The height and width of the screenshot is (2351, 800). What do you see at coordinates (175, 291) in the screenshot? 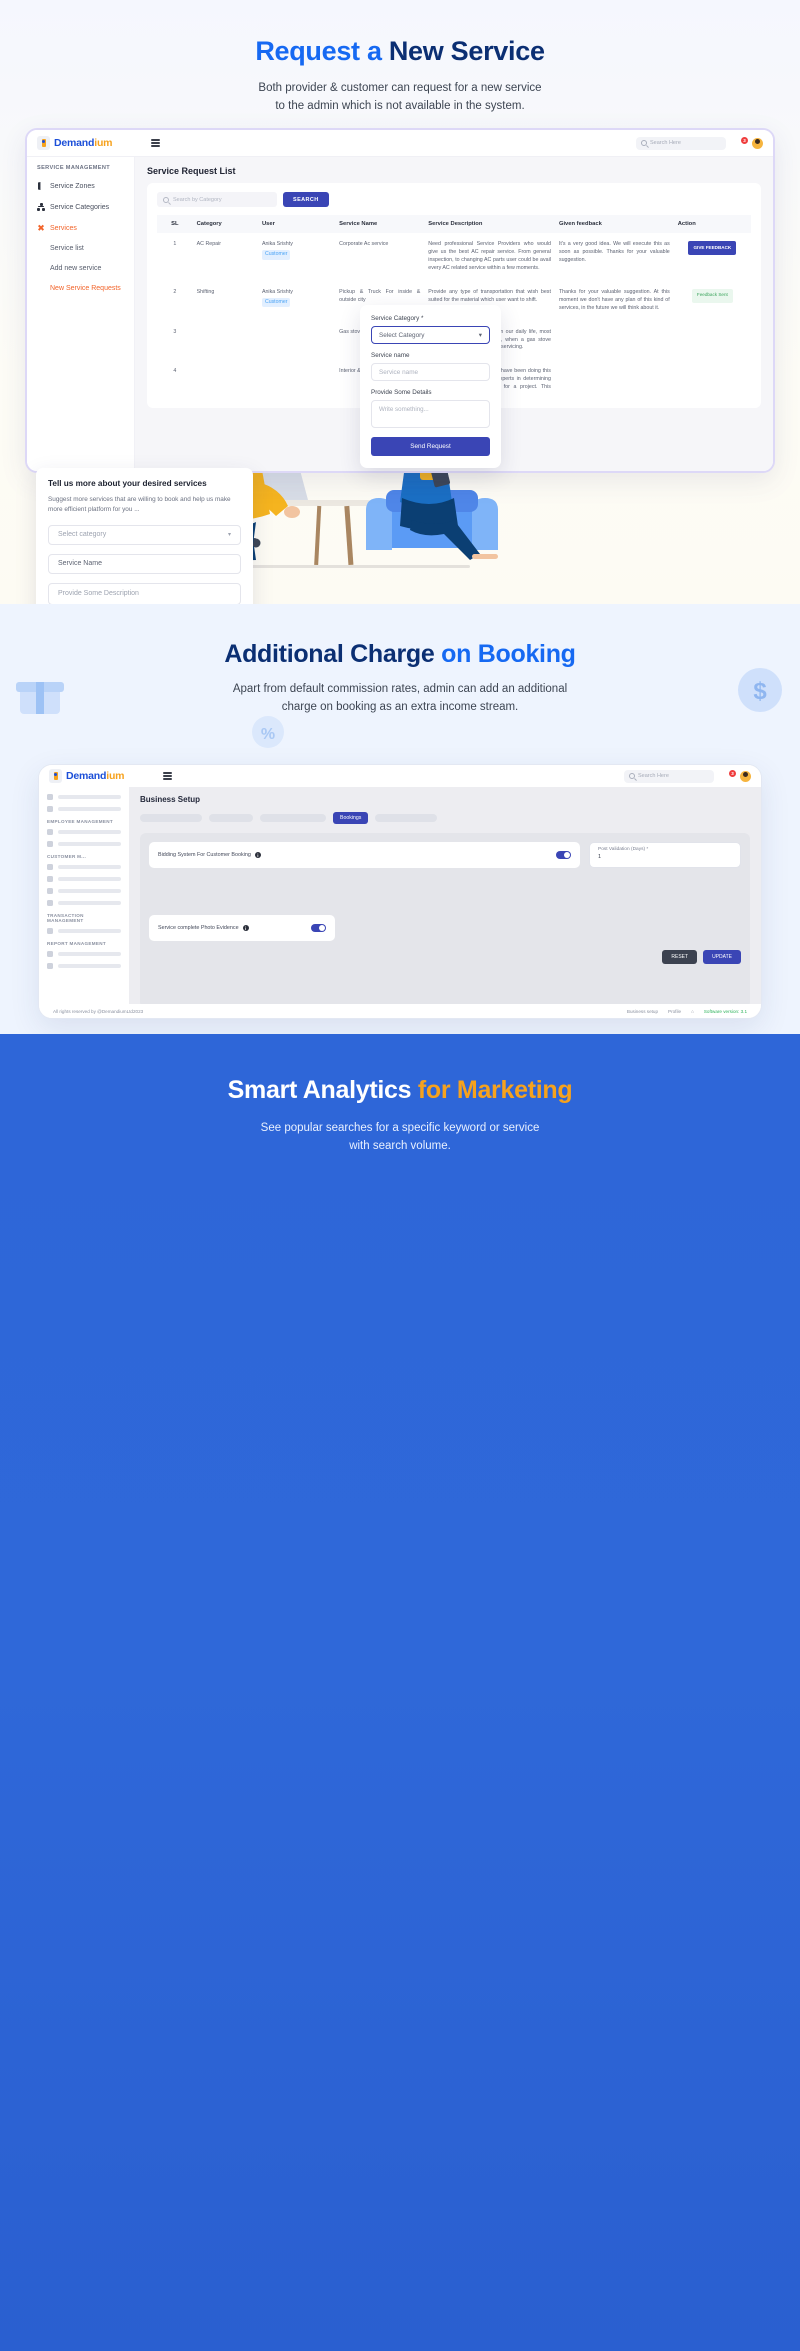
I see `cell-sl: 2` at bounding box center [175, 291].